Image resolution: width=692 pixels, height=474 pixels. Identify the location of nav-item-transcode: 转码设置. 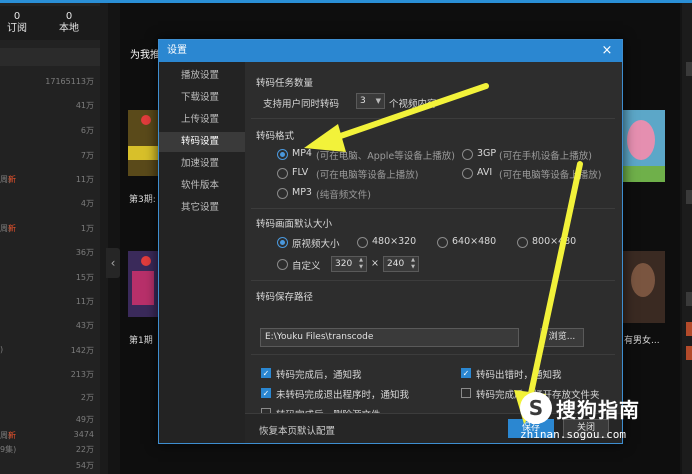
(202, 142).